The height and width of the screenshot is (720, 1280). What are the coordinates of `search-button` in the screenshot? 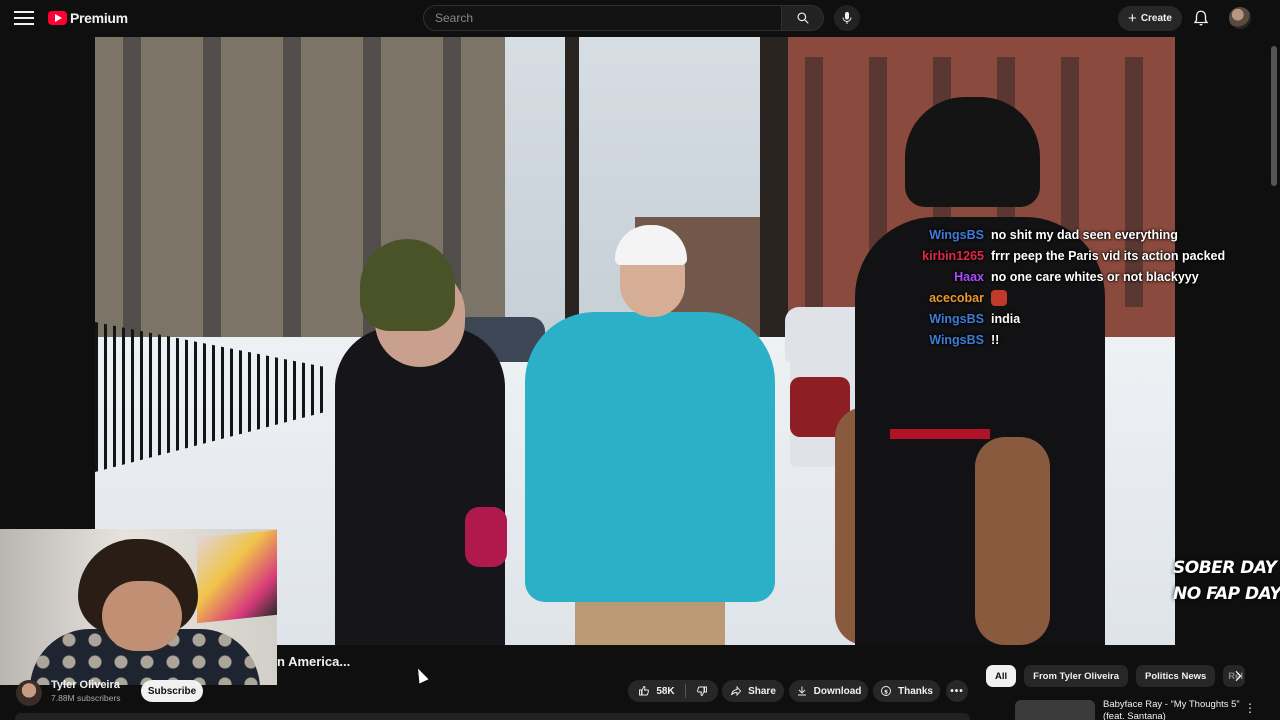 It's located at (803, 18).